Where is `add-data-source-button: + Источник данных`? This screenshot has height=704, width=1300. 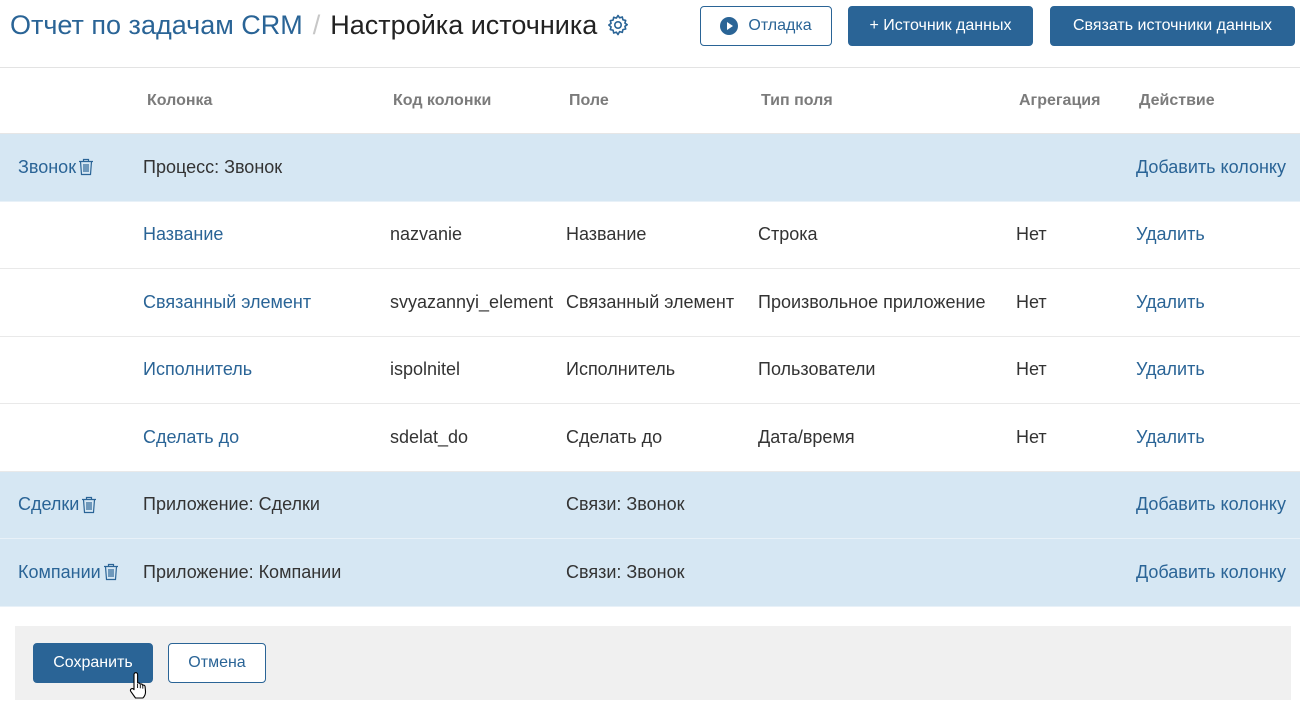
add-data-source-button: + Источник данных is located at coordinates (940, 26).